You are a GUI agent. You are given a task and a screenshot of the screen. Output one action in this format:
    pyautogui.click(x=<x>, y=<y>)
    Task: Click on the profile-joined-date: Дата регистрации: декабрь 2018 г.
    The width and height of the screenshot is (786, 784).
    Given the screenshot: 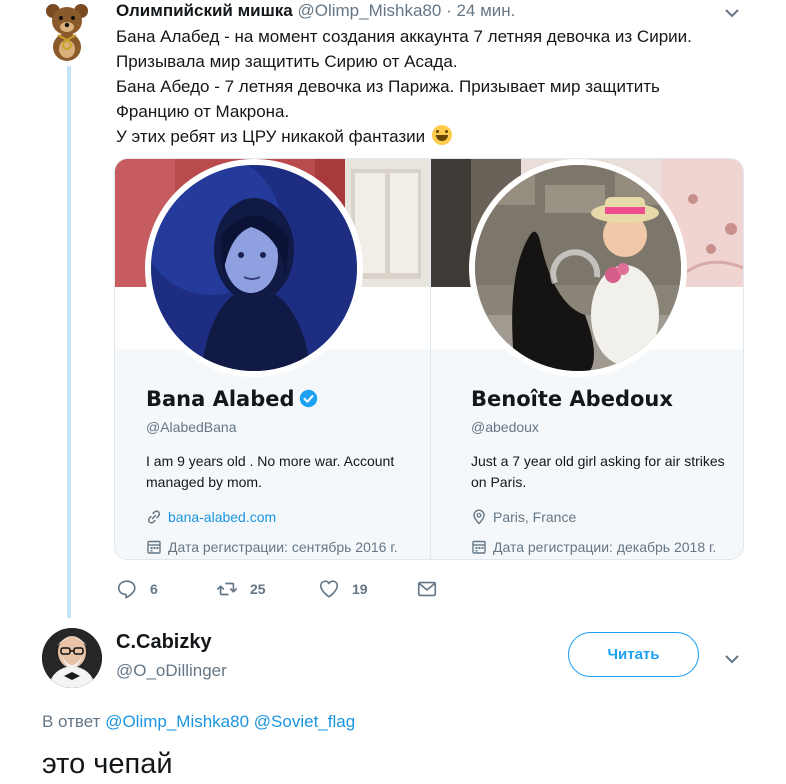 What is the action you would take?
    pyautogui.click(x=605, y=547)
    